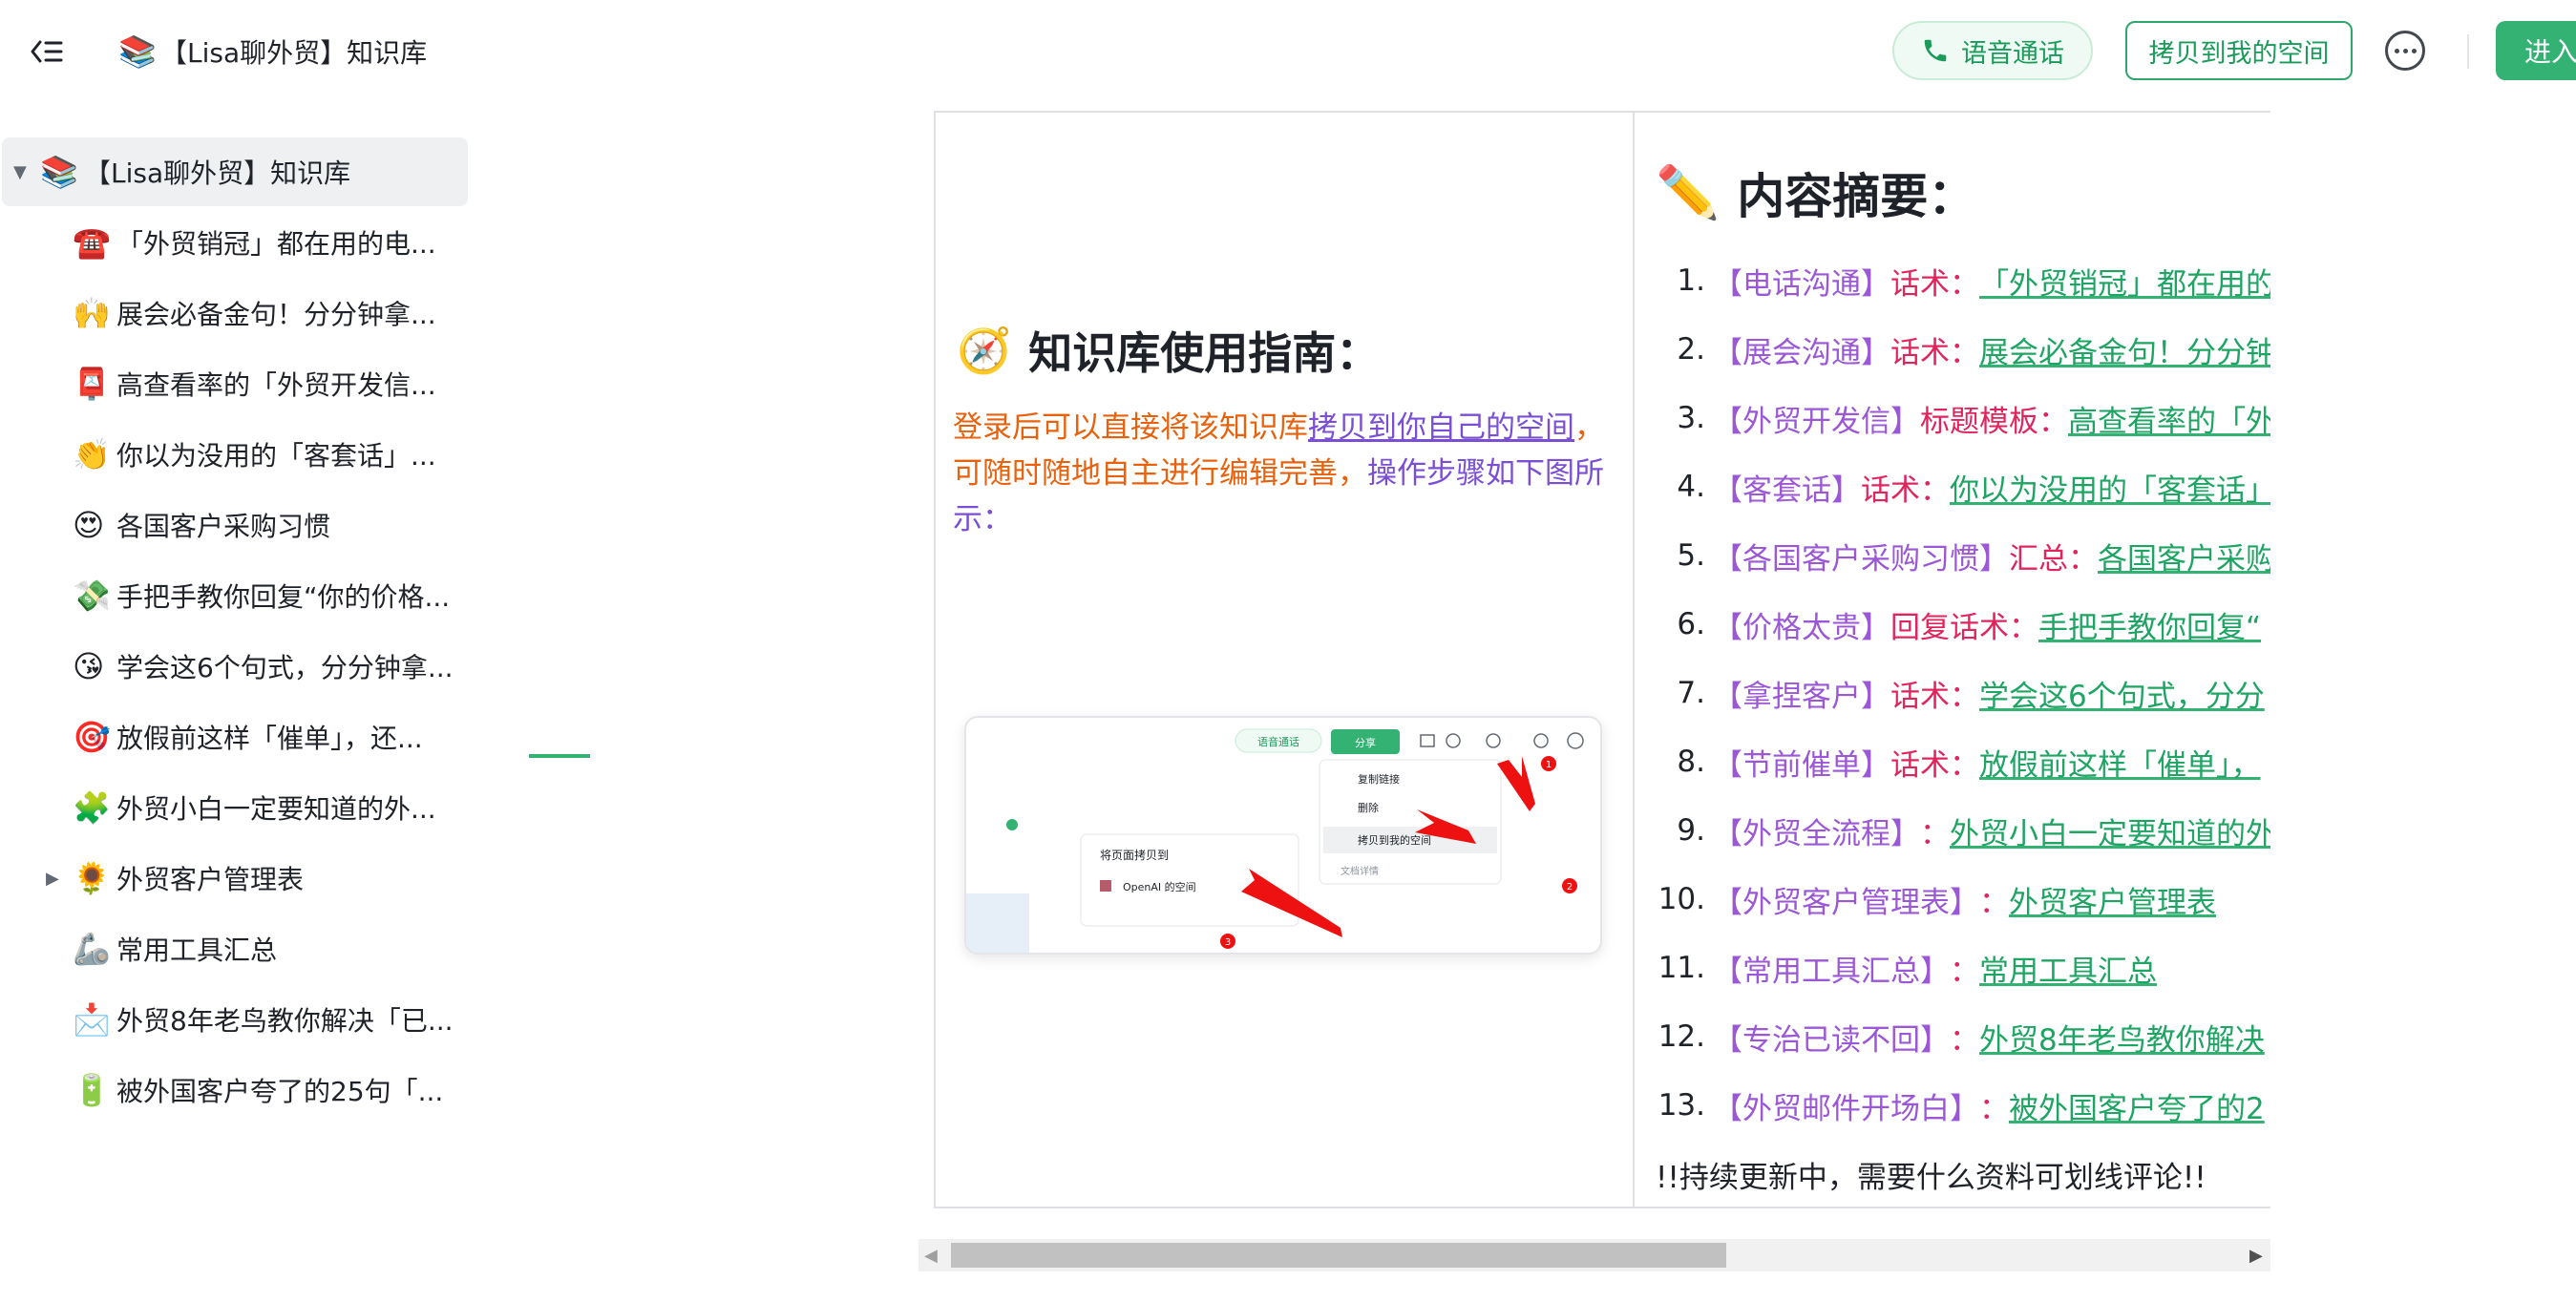 Image resolution: width=2576 pixels, height=1302 pixels. I want to click on sidebar-item: 🦾 常用工具汇总, so click(234, 949).